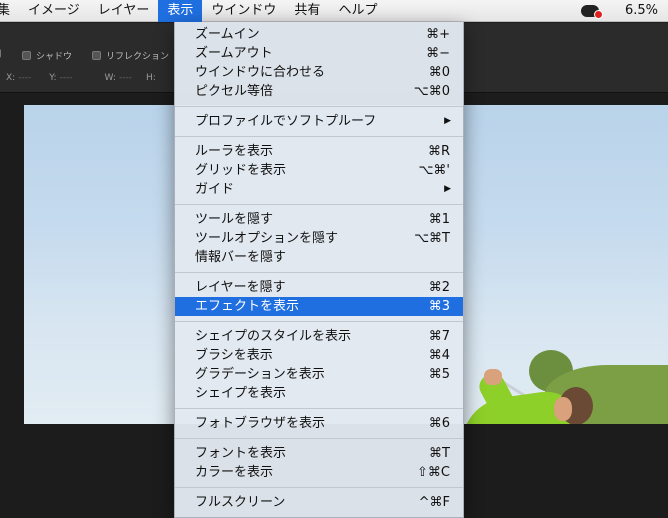 The image size is (668, 518). I want to click on menu-item: ブラシを表示 ⌘4, so click(319, 355).